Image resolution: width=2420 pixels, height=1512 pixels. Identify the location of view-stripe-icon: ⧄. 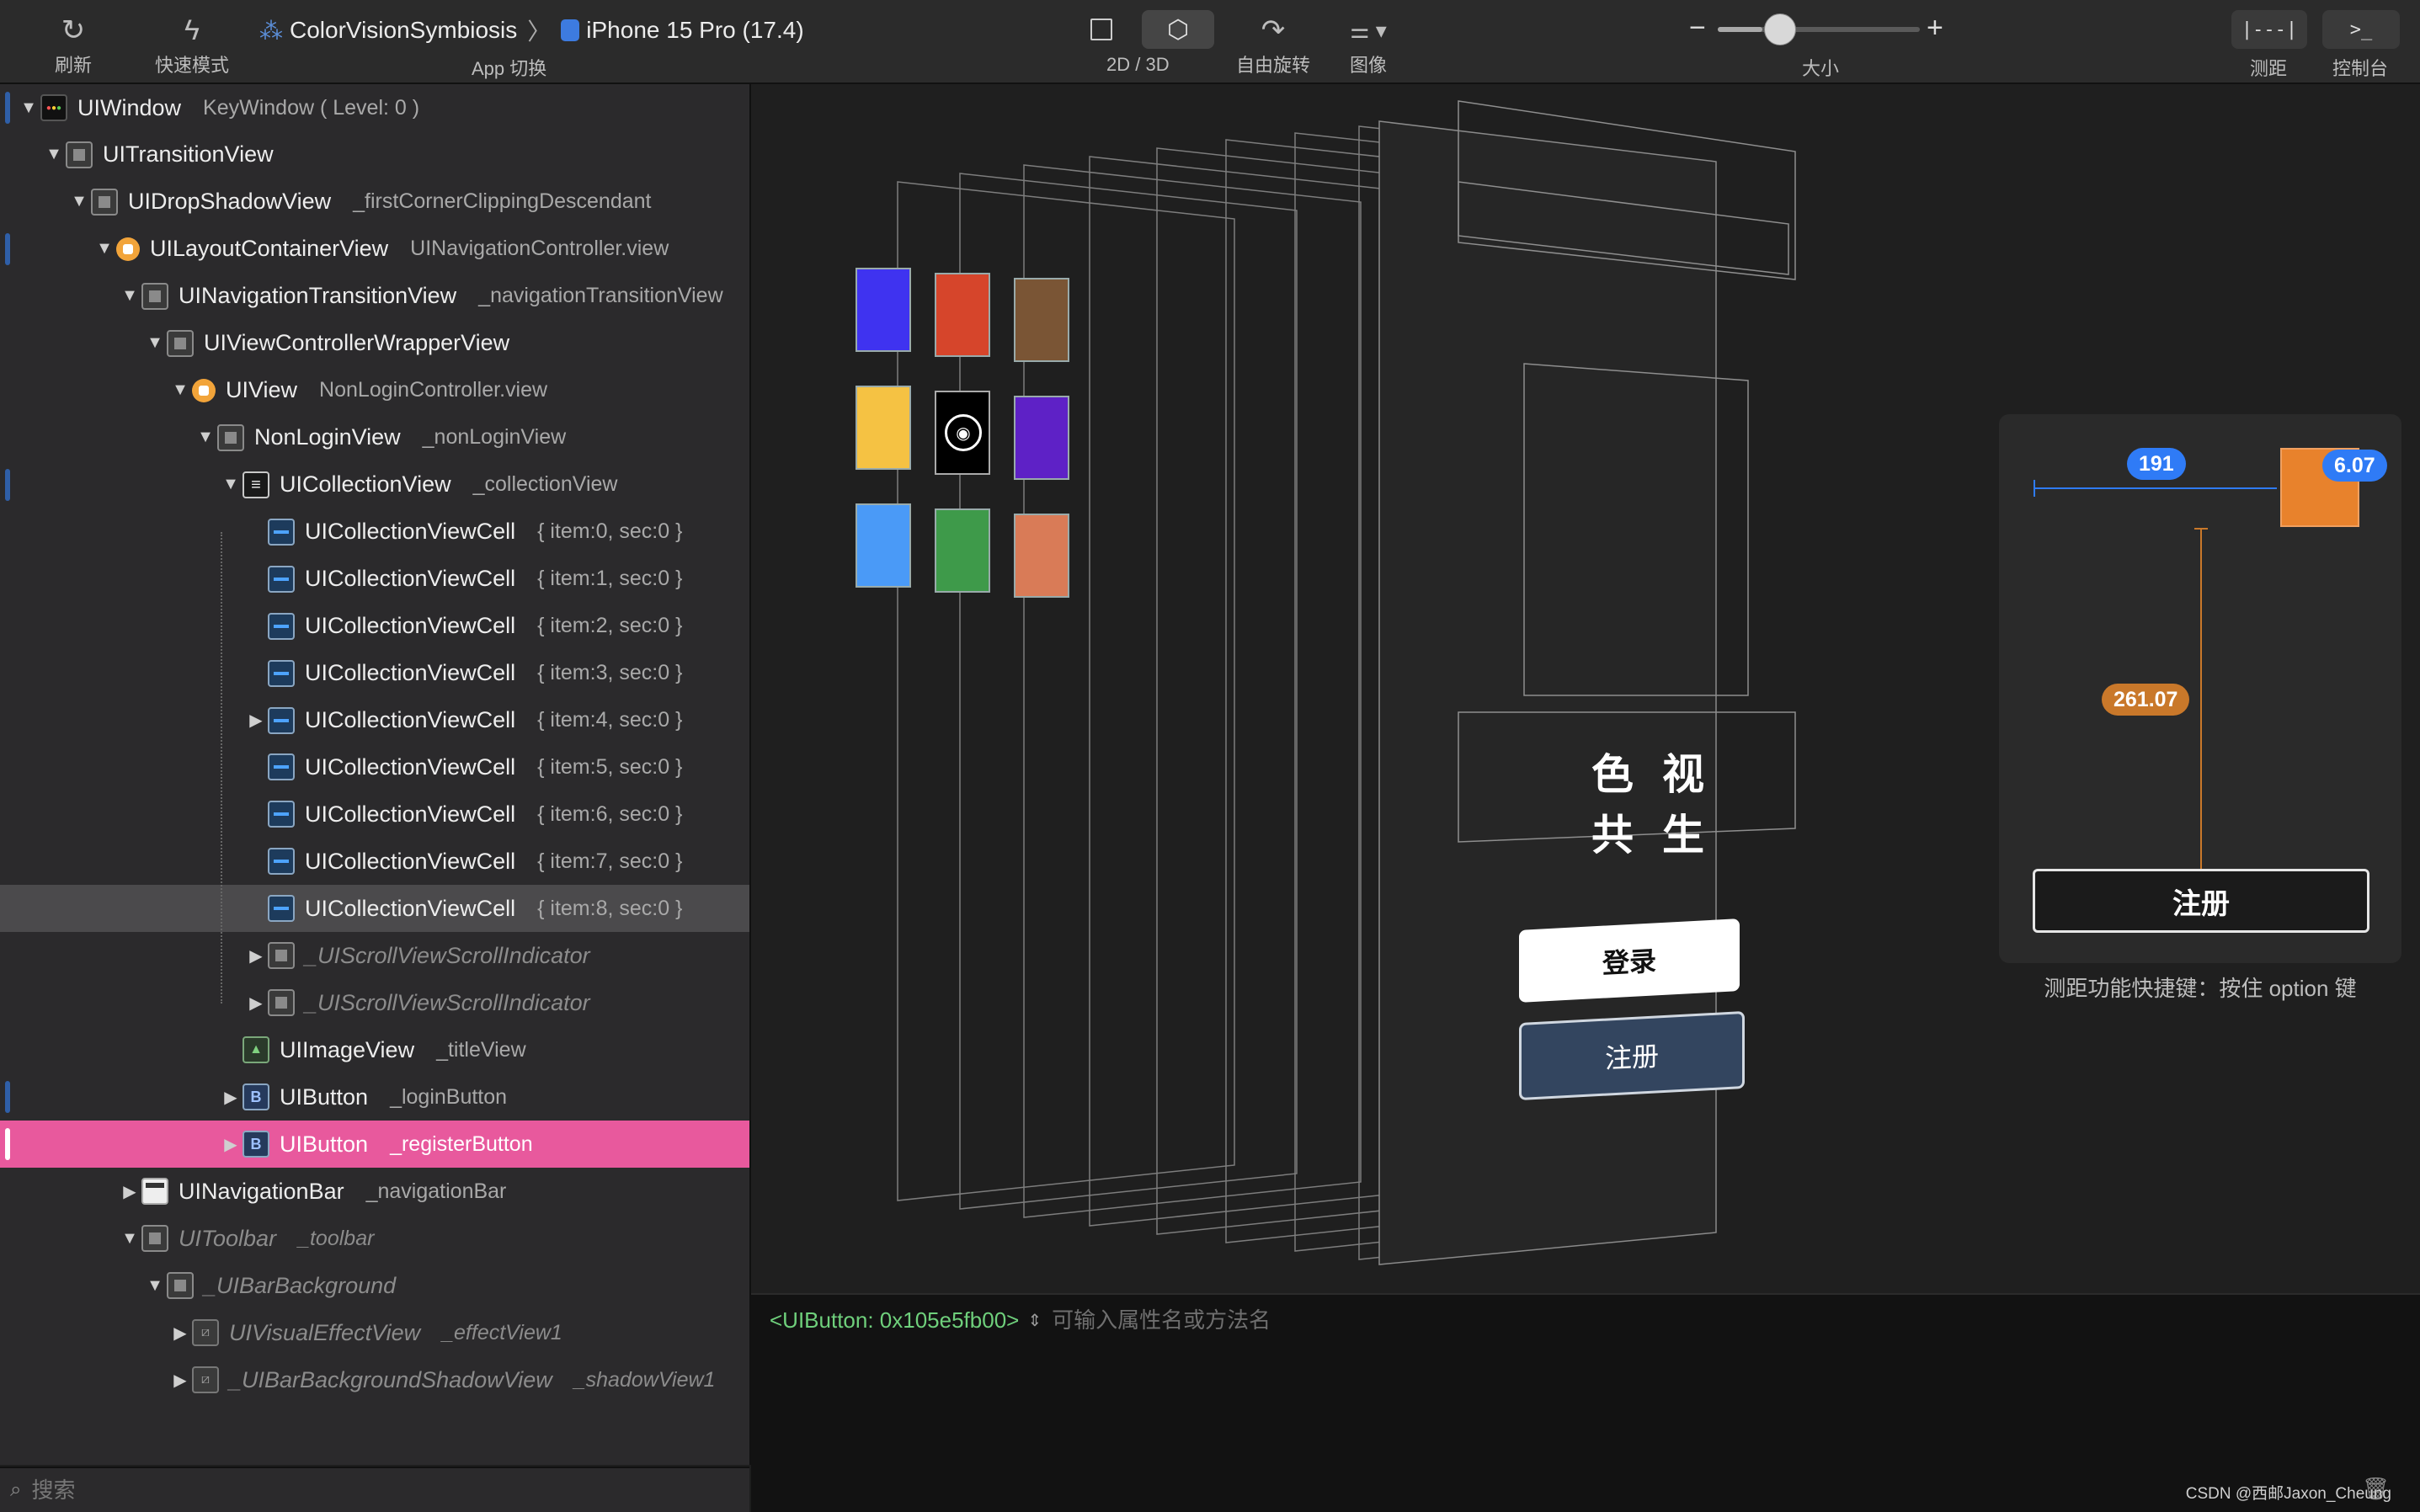
(206, 1380).